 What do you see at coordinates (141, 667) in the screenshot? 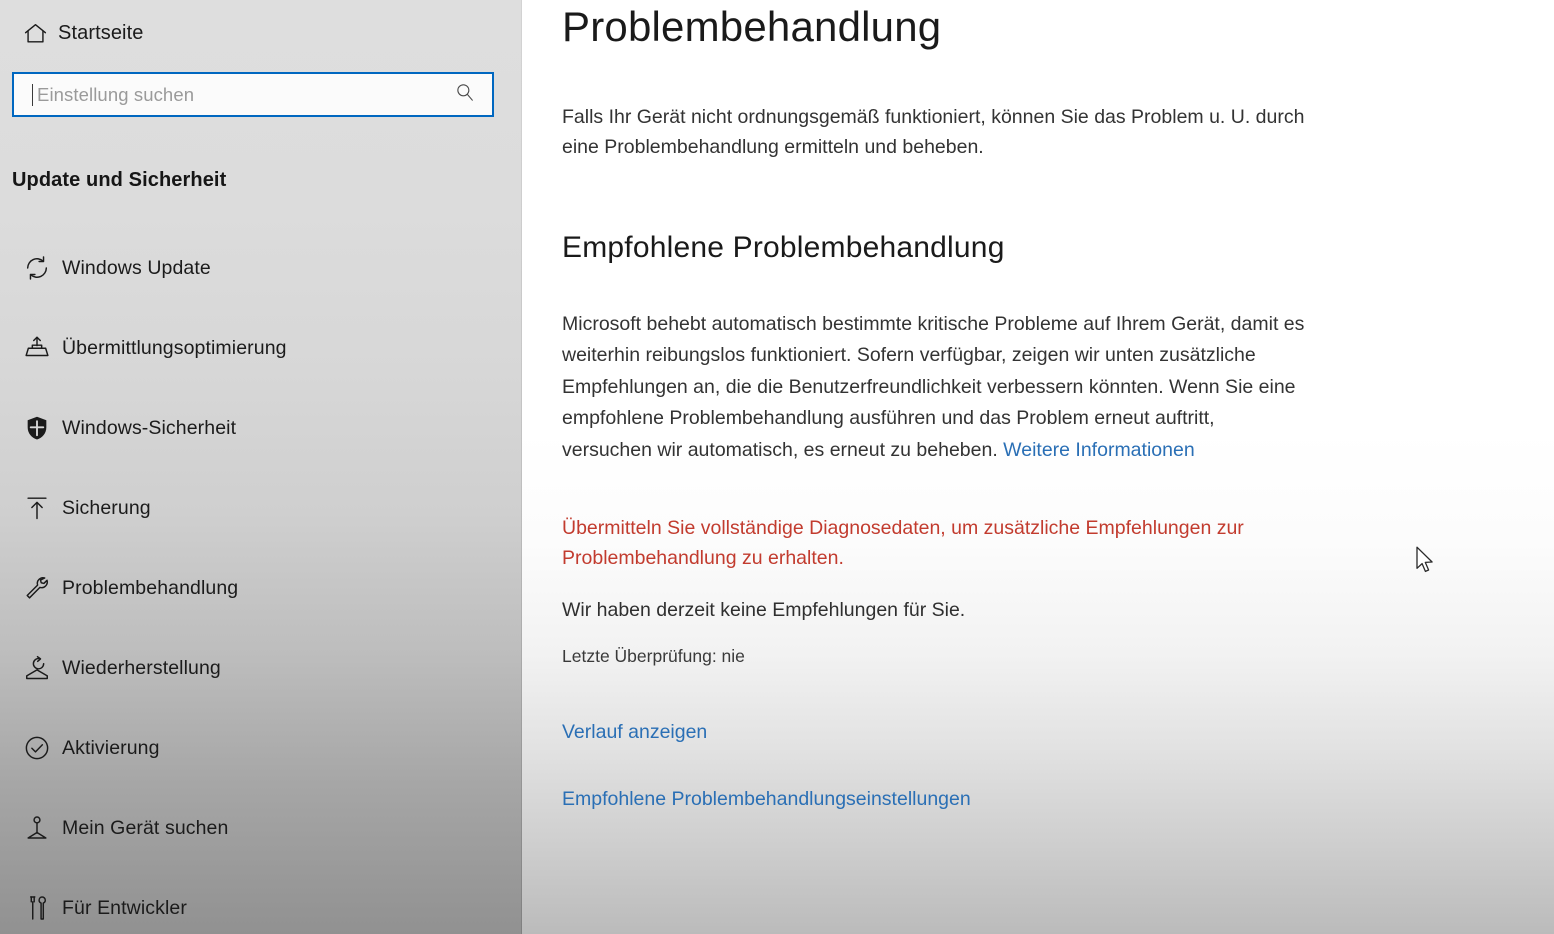
I see `sidebar-item-label: Wiederherstellung` at bounding box center [141, 667].